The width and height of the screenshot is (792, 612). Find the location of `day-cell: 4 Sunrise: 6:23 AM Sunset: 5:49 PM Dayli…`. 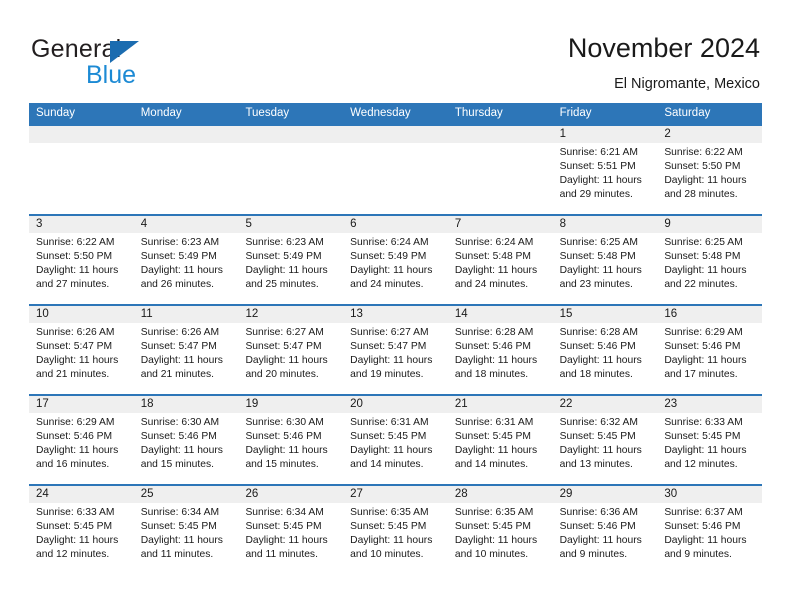

day-cell: 4 Sunrise: 6:23 AM Sunset: 5:49 PM Dayli… is located at coordinates (186, 259).